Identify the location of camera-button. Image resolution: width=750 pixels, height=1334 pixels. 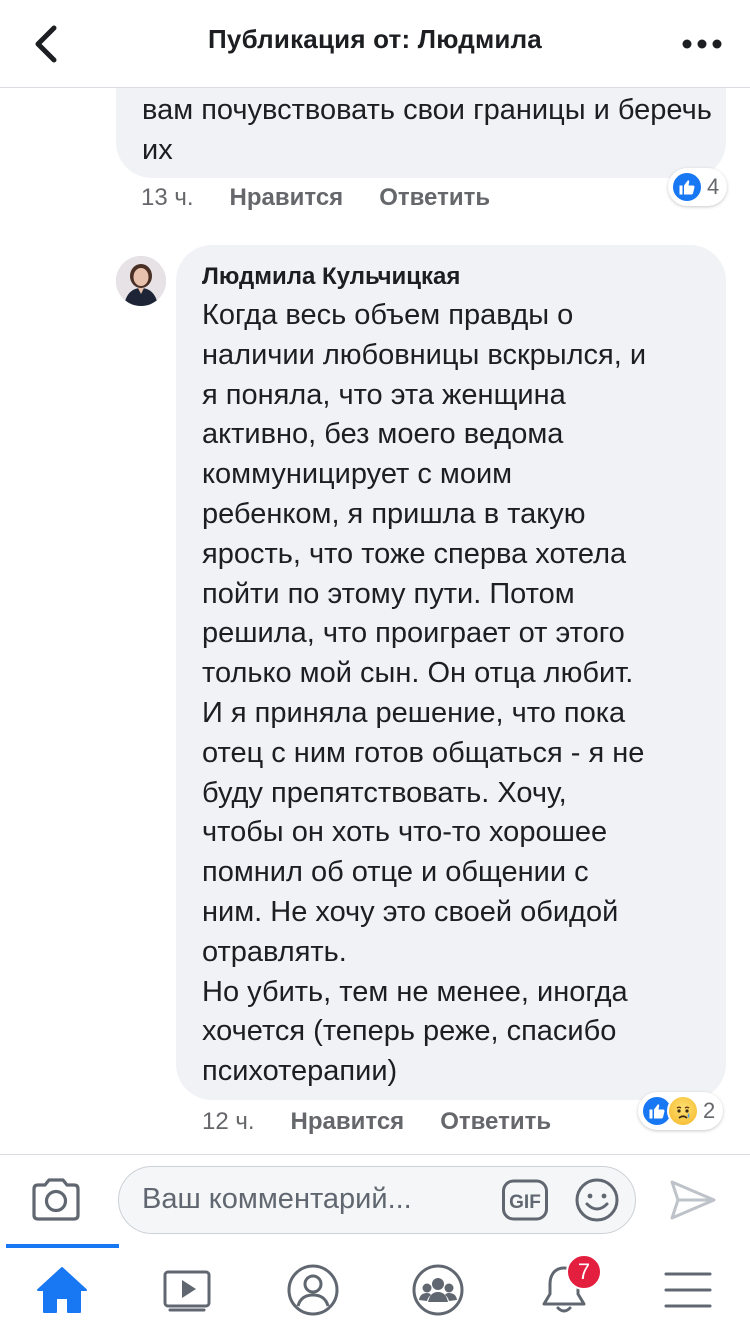
(56, 1199).